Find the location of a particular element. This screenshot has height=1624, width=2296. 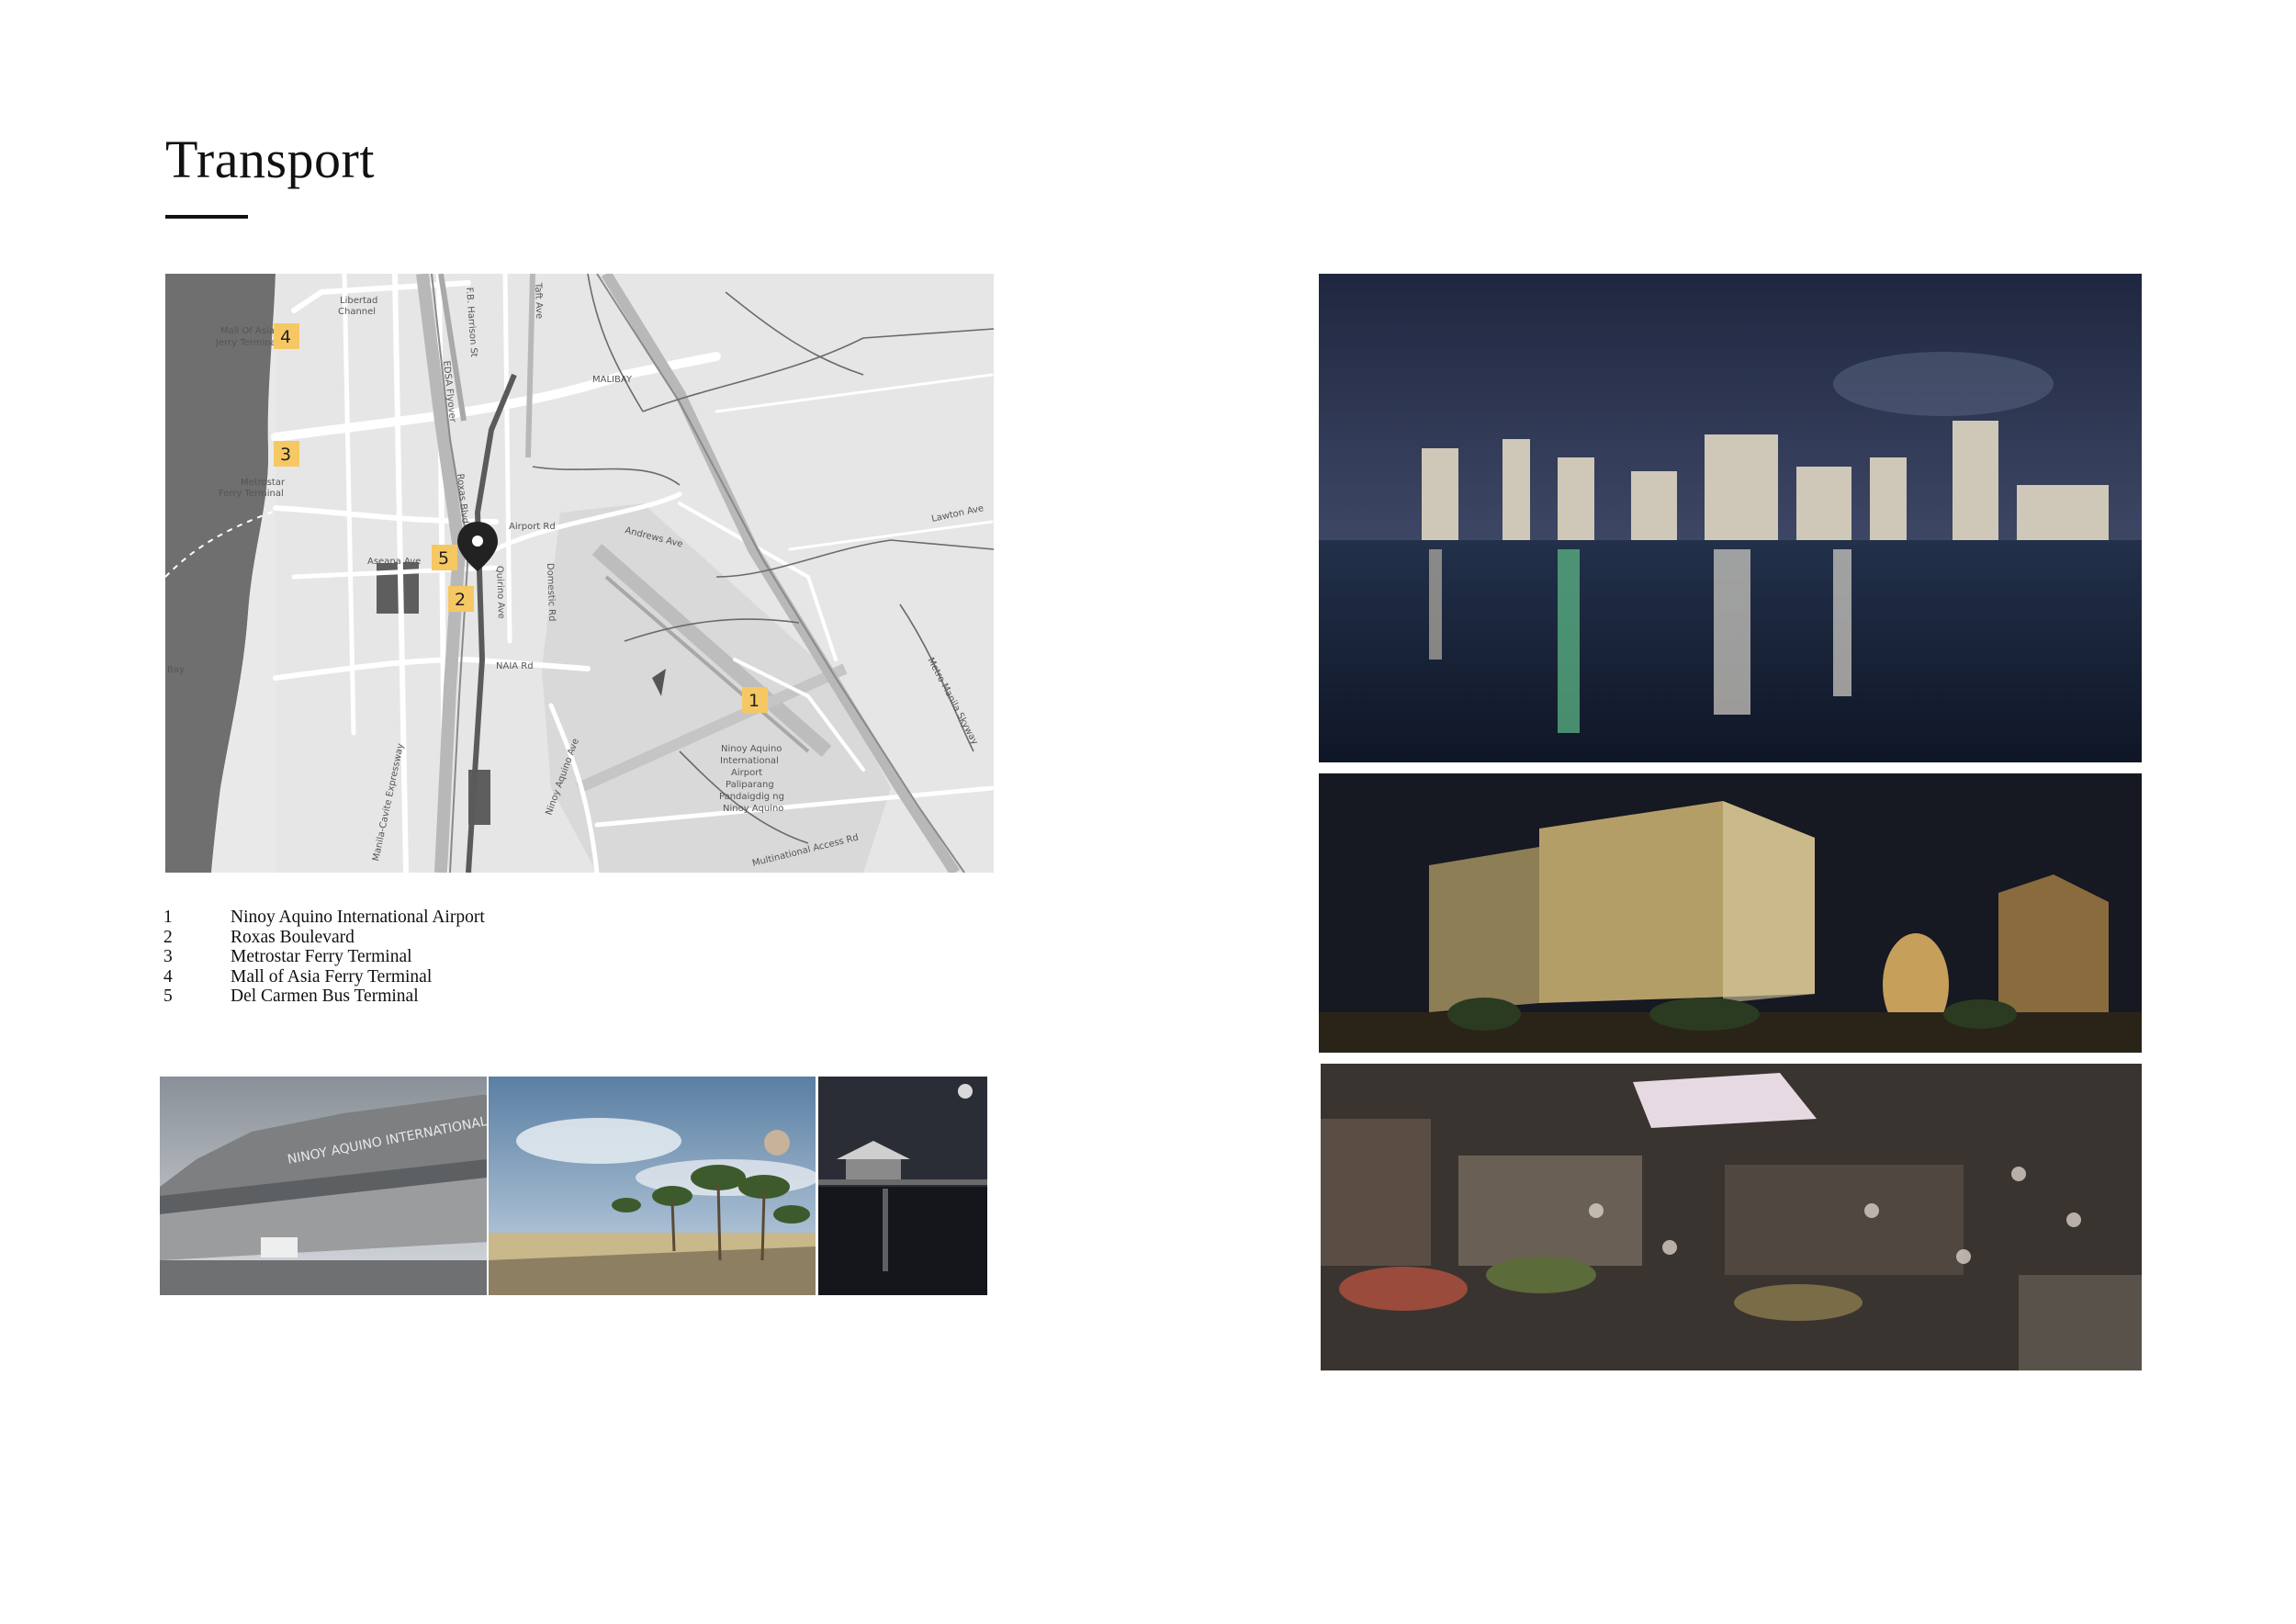

legend-number: 2 is located at coordinates (168, 937).